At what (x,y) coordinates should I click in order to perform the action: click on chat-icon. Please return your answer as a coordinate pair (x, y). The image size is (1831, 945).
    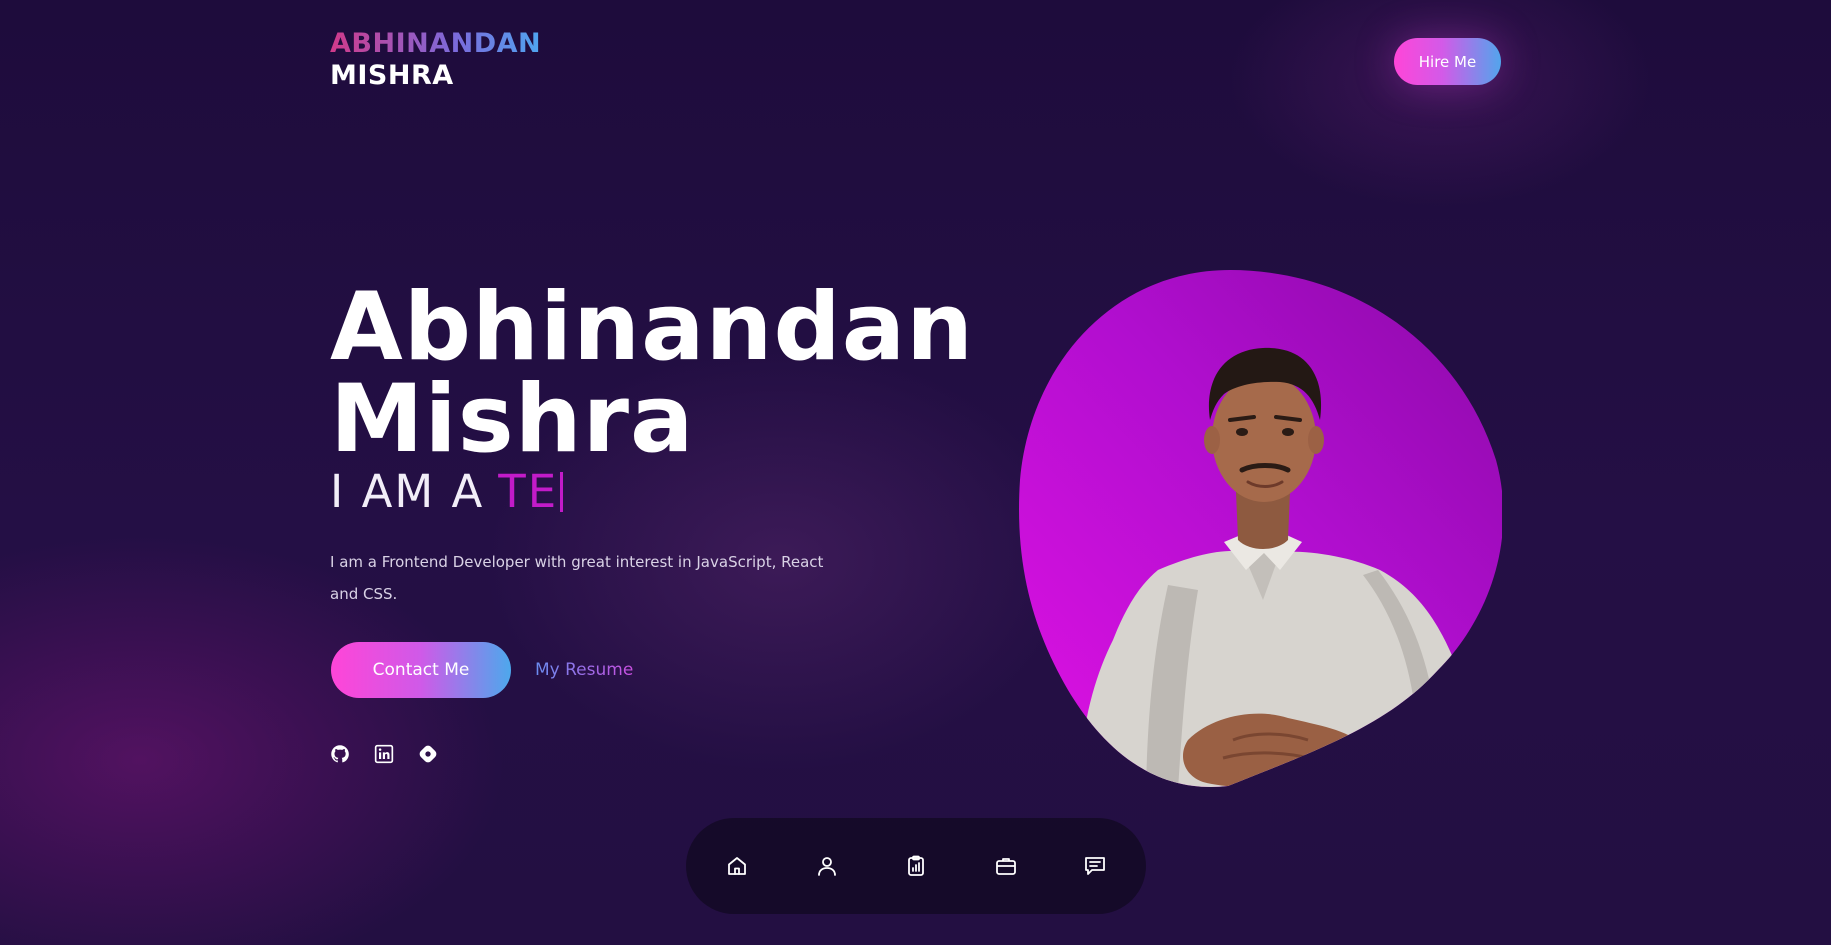
    Looking at the image, I should click on (1095, 866).